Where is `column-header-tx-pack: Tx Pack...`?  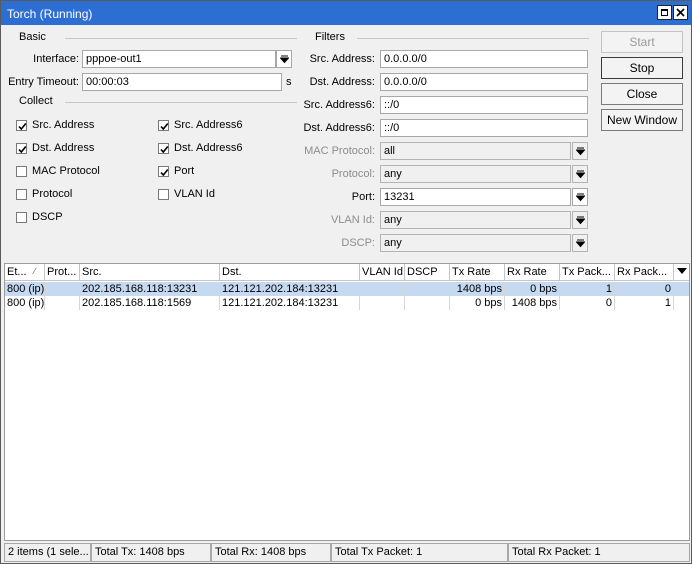 column-header-tx-pack: Tx Pack... is located at coordinates (587, 272).